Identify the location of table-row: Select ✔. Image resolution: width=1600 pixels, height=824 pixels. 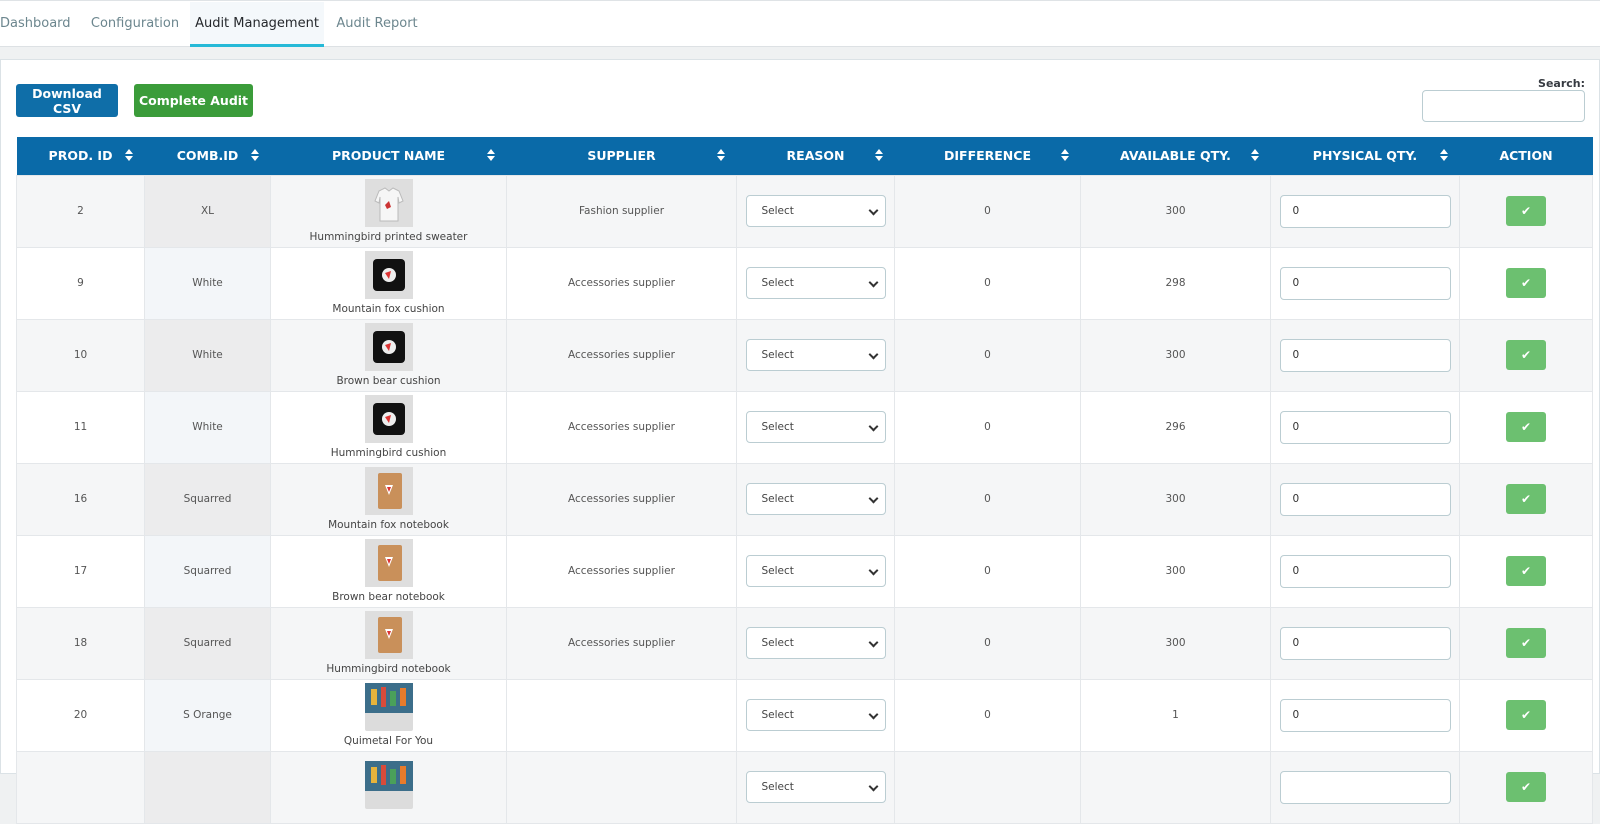
(804, 787).